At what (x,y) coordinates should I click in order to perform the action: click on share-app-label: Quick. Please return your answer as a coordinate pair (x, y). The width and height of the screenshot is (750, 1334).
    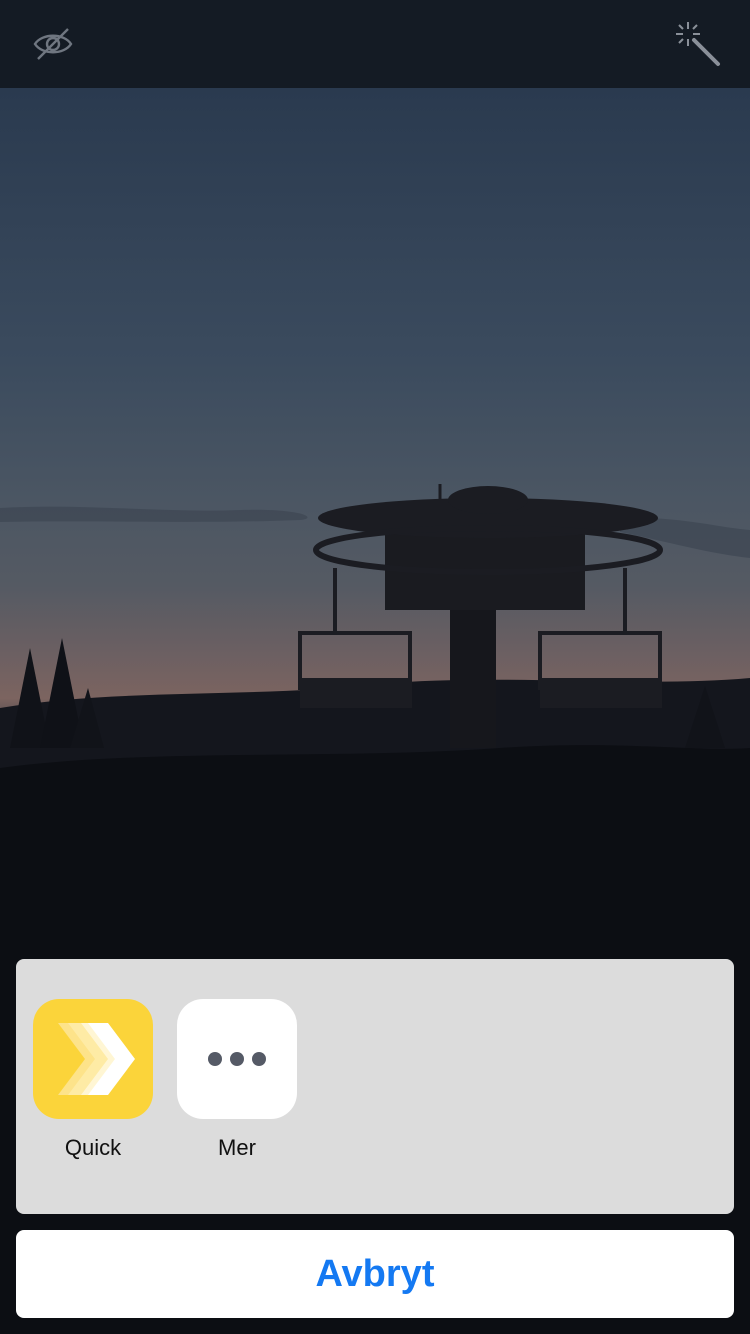
    Looking at the image, I should click on (93, 1147).